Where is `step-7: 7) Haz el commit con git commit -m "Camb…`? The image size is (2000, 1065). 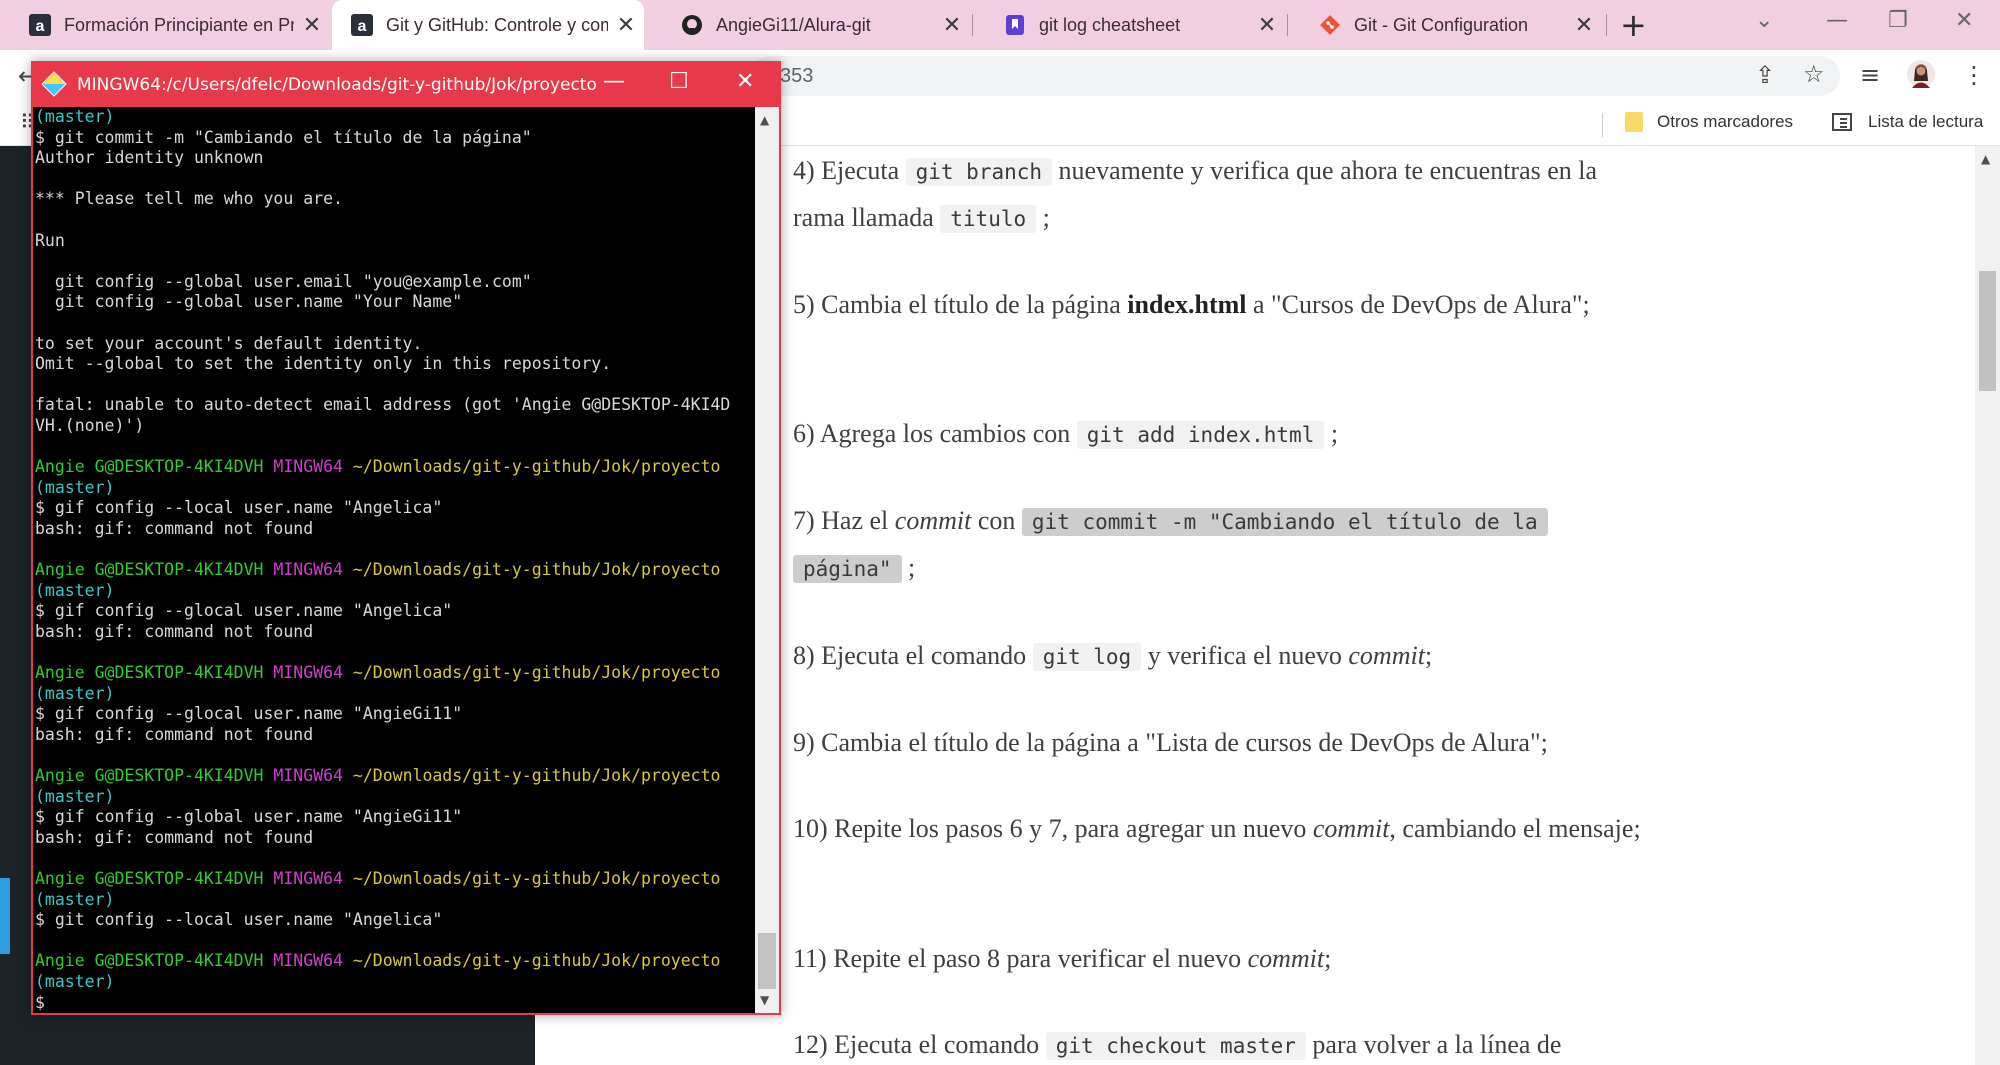
step-7: 7) Haz el commit con git commit -m "Camb… is located at coordinates (1223, 545).